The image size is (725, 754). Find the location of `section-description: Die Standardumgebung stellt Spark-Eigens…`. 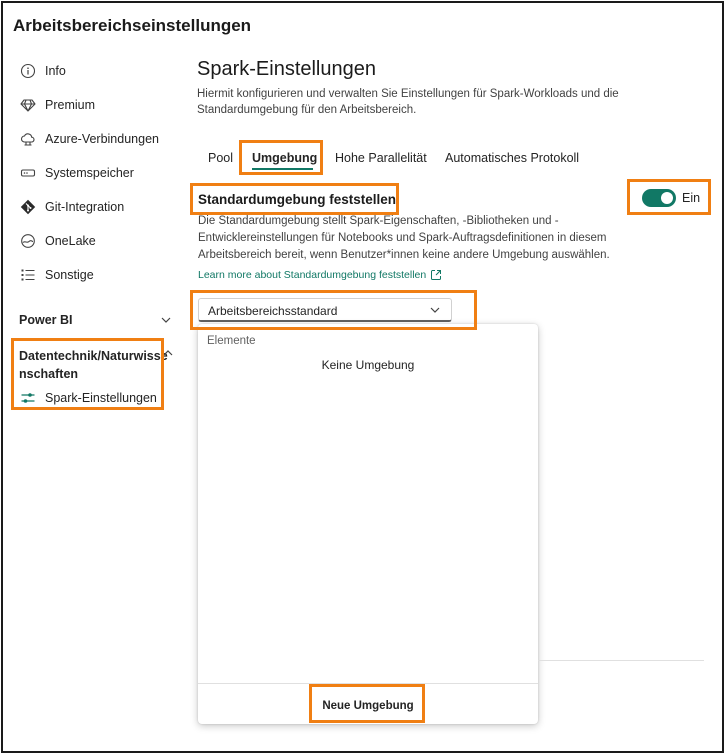

section-description: Die Standardumgebung stellt Spark-Eigens… is located at coordinates (404, 238).